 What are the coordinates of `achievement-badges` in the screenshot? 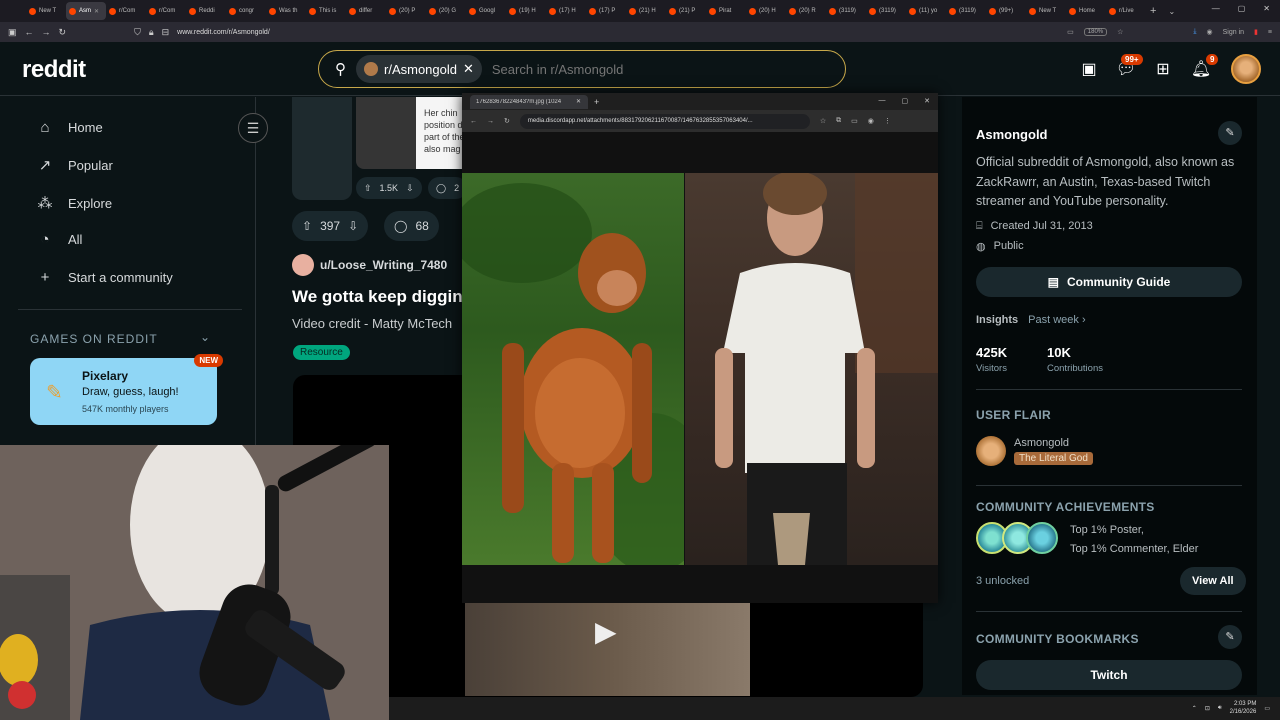 It's located at (1017, 539).